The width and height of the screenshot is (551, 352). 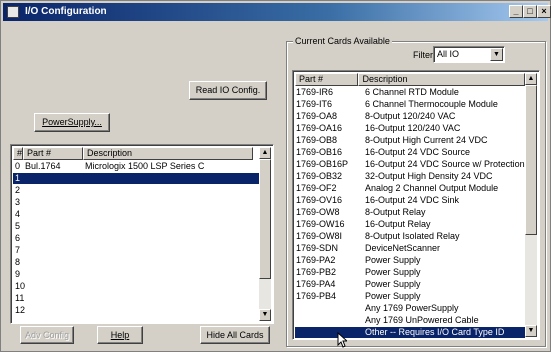 I want to click on table-cell: 8-Output High Current 24 VDC, so click(x=426, y=140).